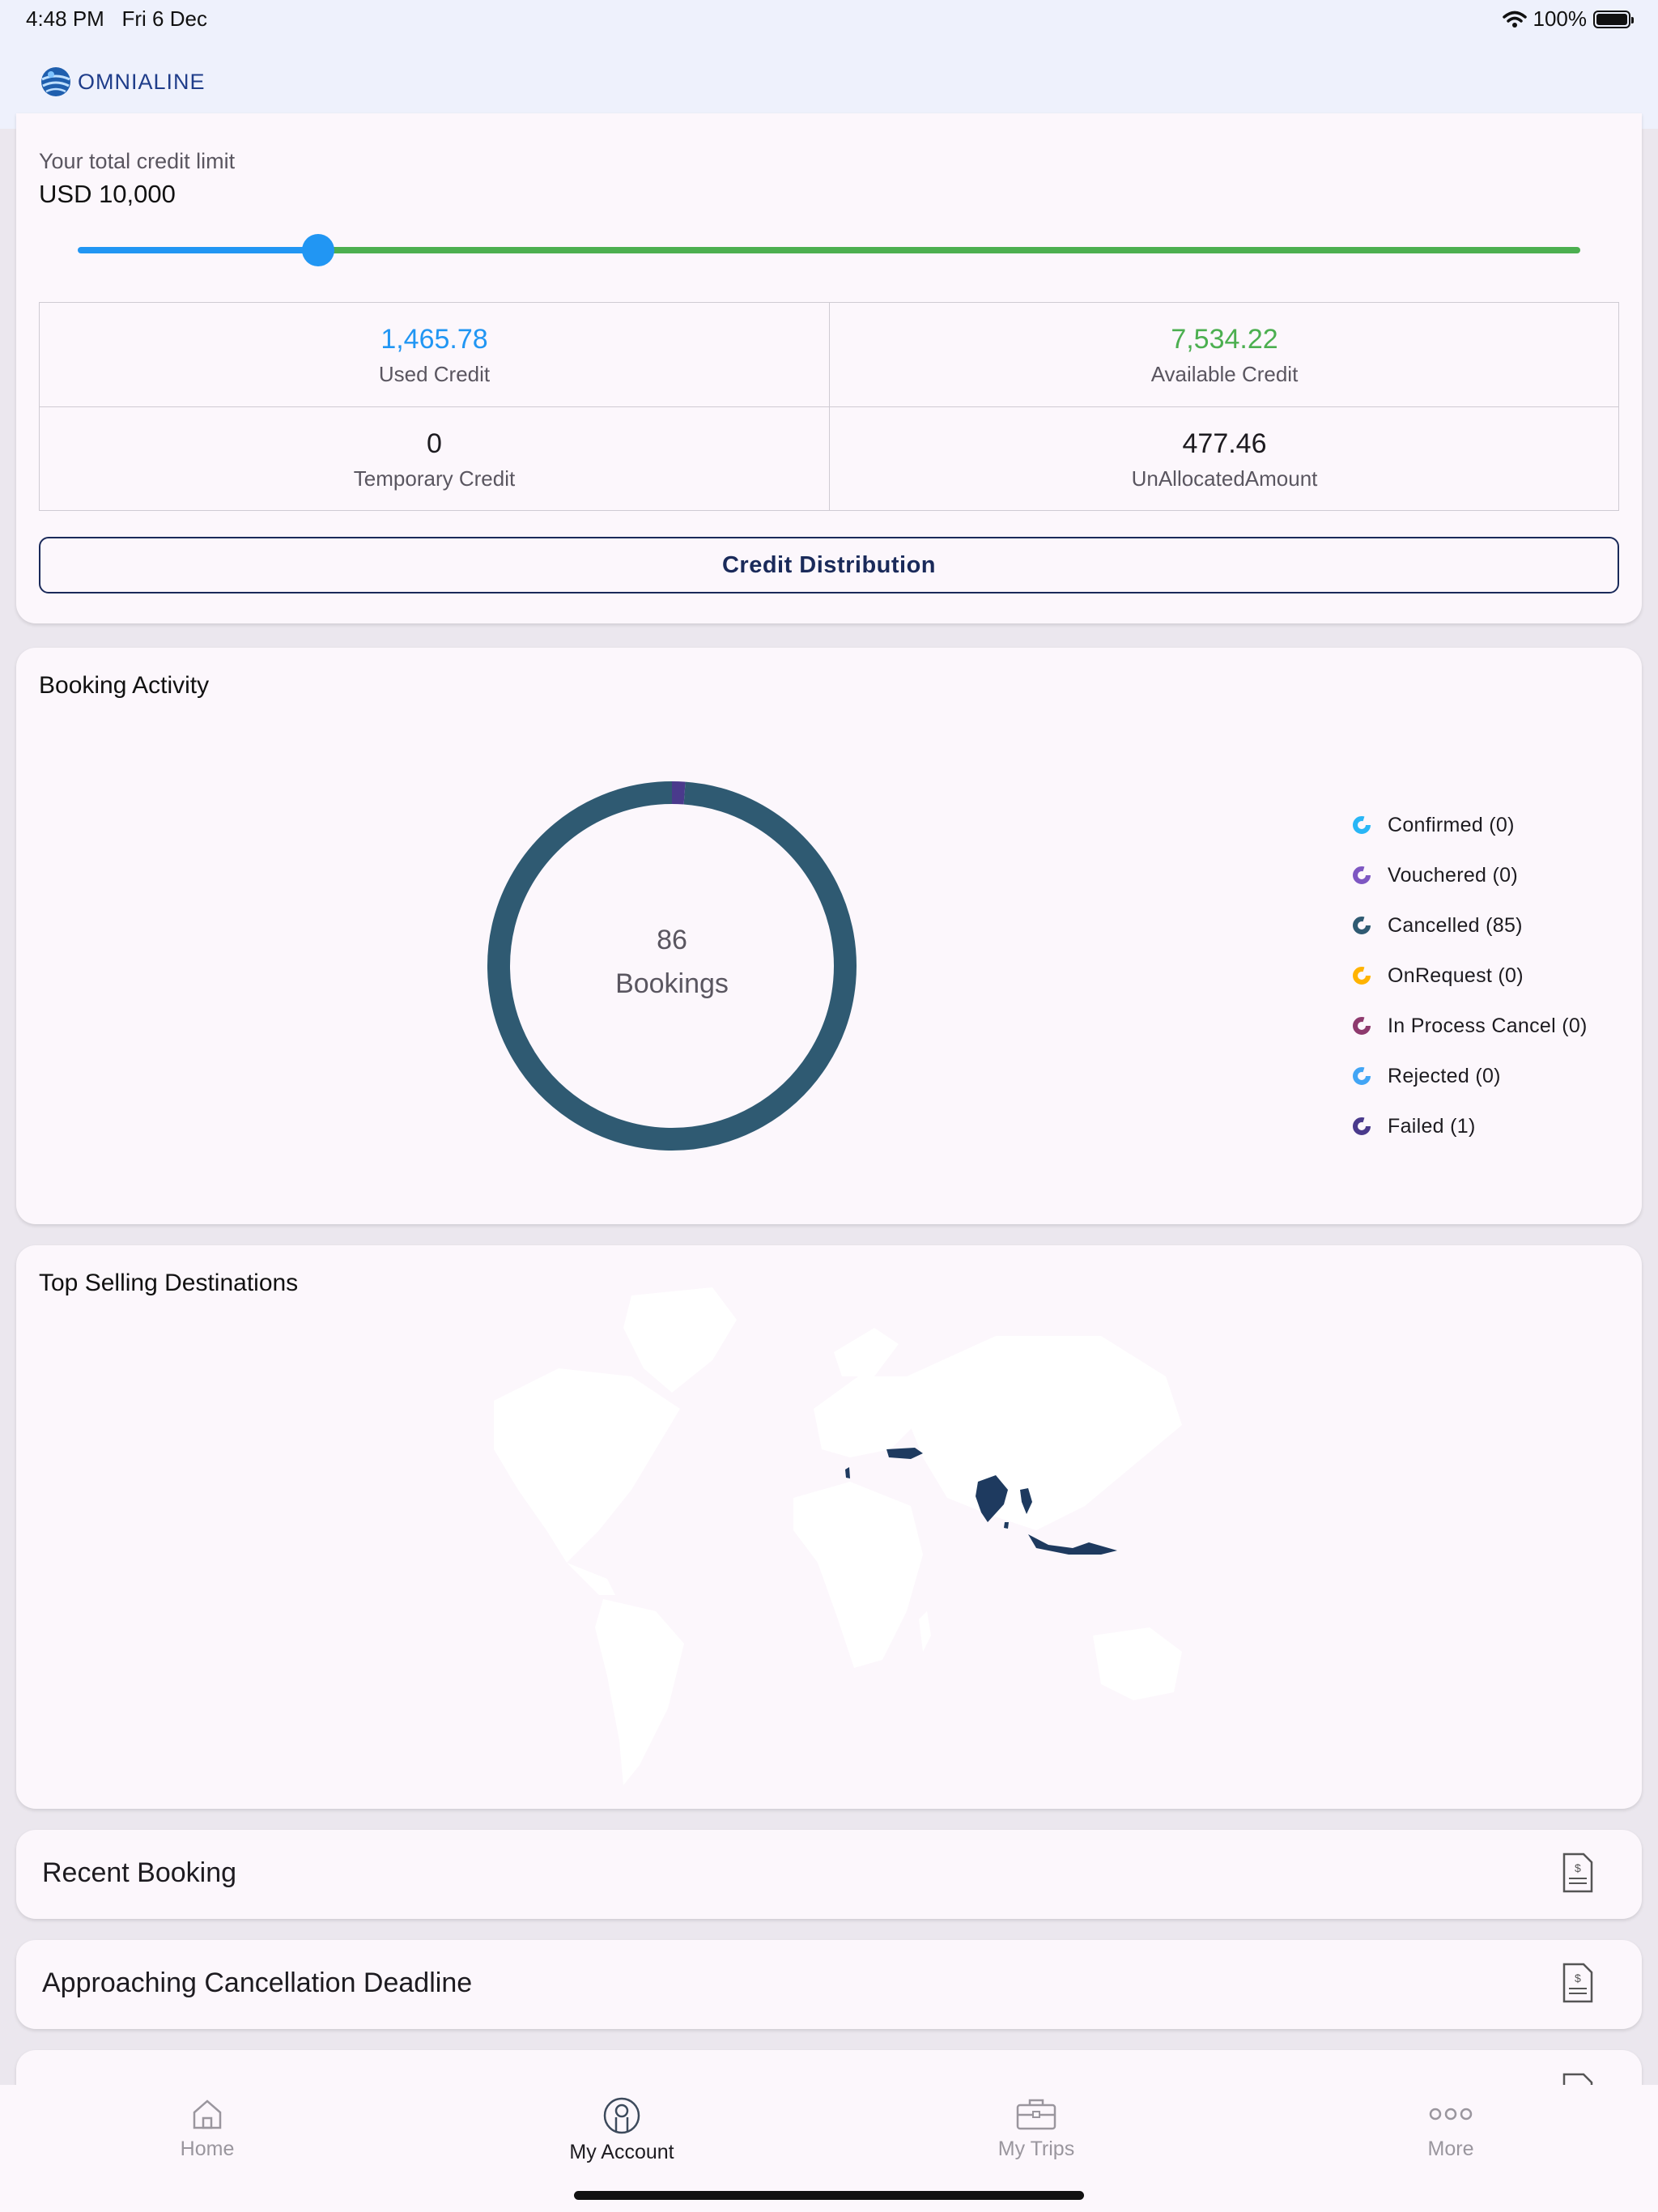 The width and height of the screenshot is (1658, 2212). Describe the element at coordinates (1450, 2149) in the screenshot. I see `nav-more-label: More` at that location.